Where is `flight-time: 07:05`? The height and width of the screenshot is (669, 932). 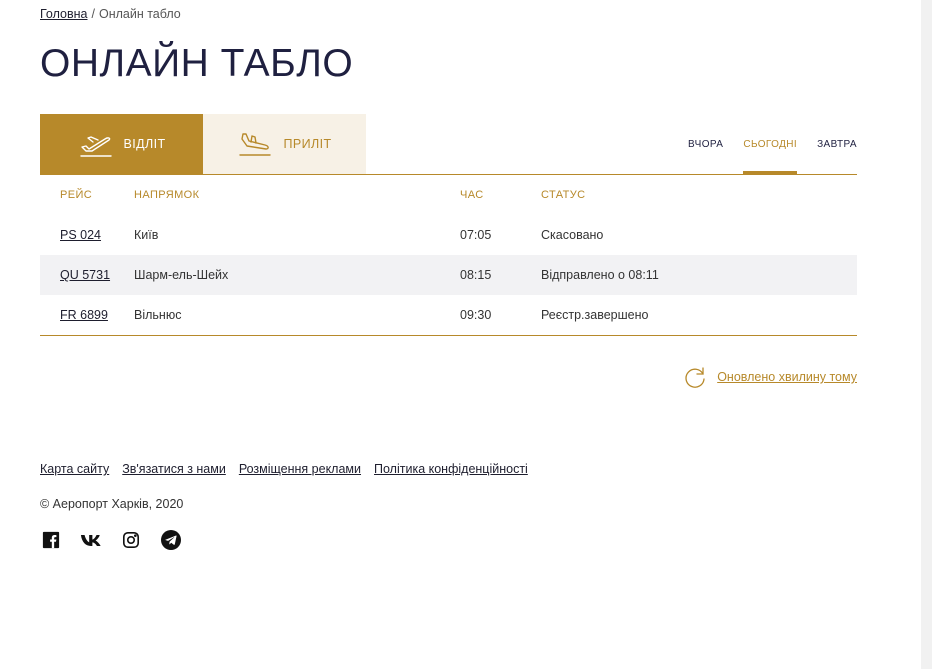 flight-time: 07:05 is located at coordinates (476, 235).